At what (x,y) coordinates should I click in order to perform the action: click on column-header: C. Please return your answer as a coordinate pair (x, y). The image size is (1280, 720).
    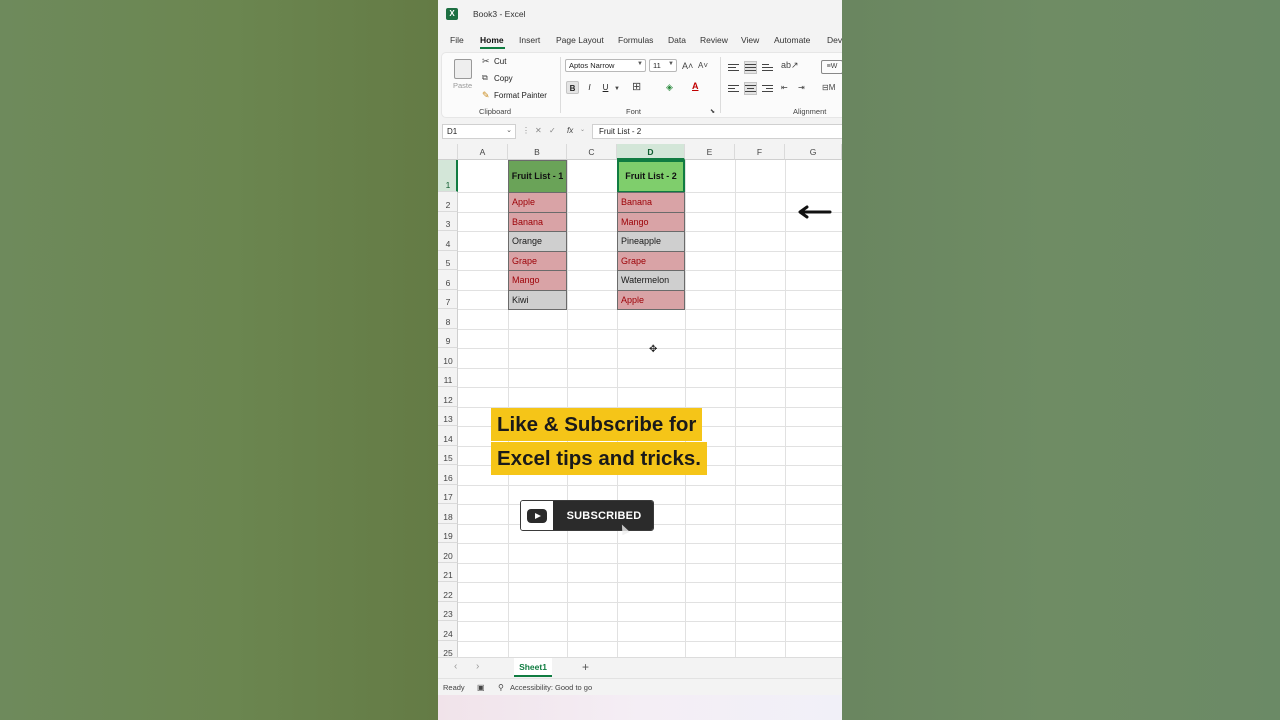
    Looking at the image, I should click on (592, 152).